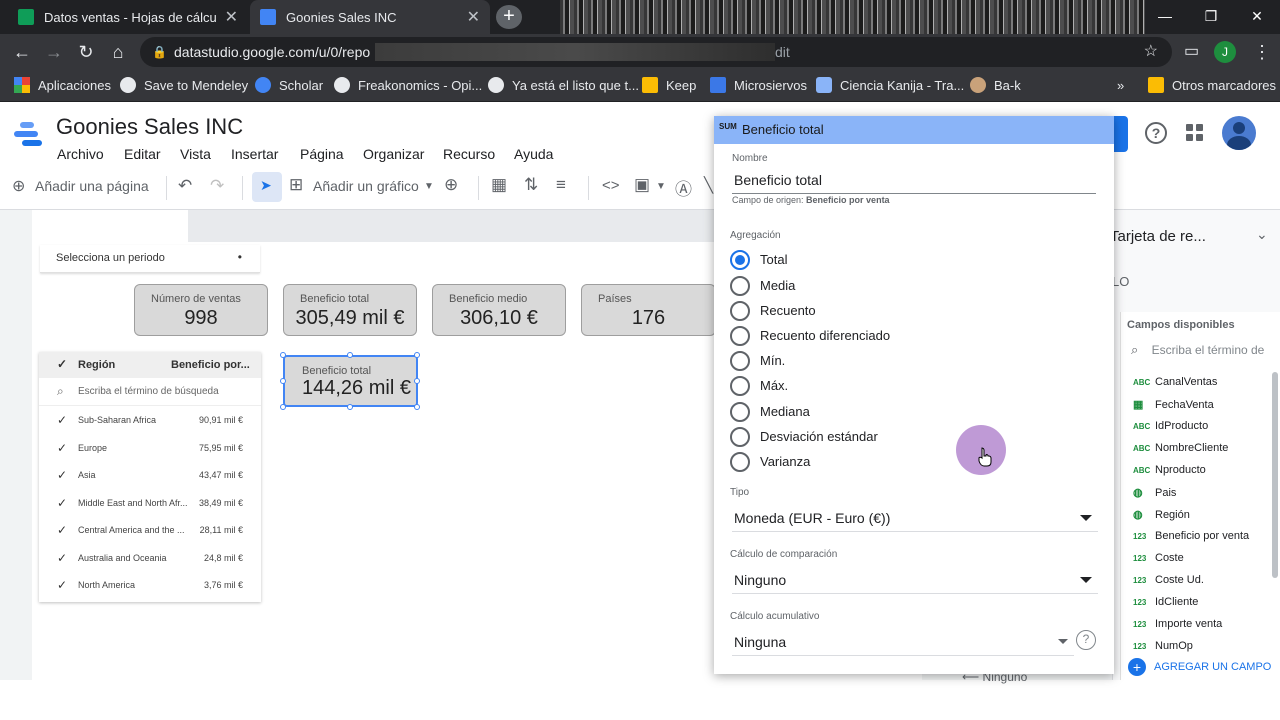 The image size is (1280, 720). What do you see at coordinates (915, 519) in the screenshot?
I see `type-dropdown: Moneda (EUR - Euro (€))` at bounding box center [915, 519].